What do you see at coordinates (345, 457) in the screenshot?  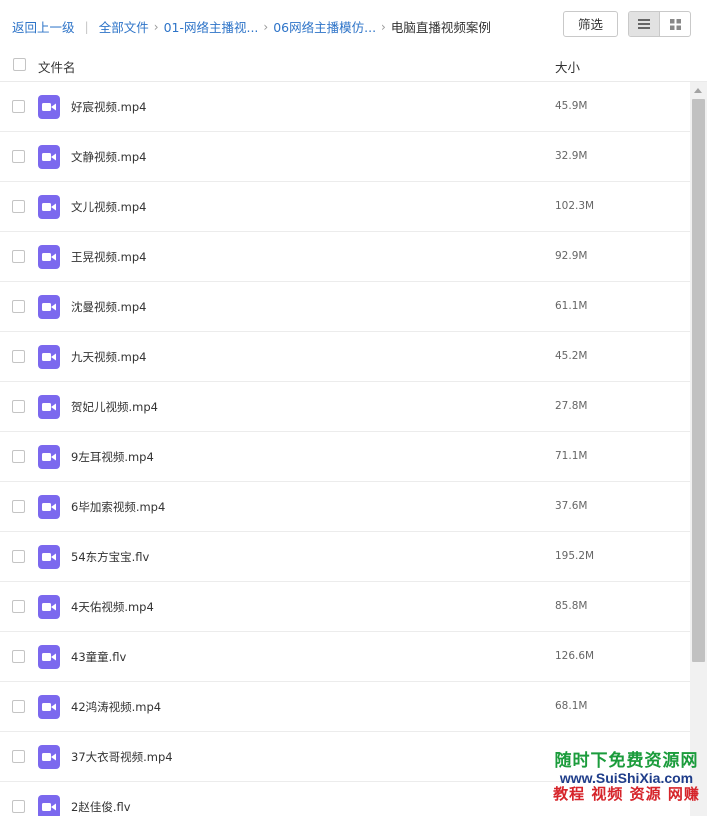 I see `file-row: 9左耳视频.mp4 71.1M` at bounding box center [345, 457].